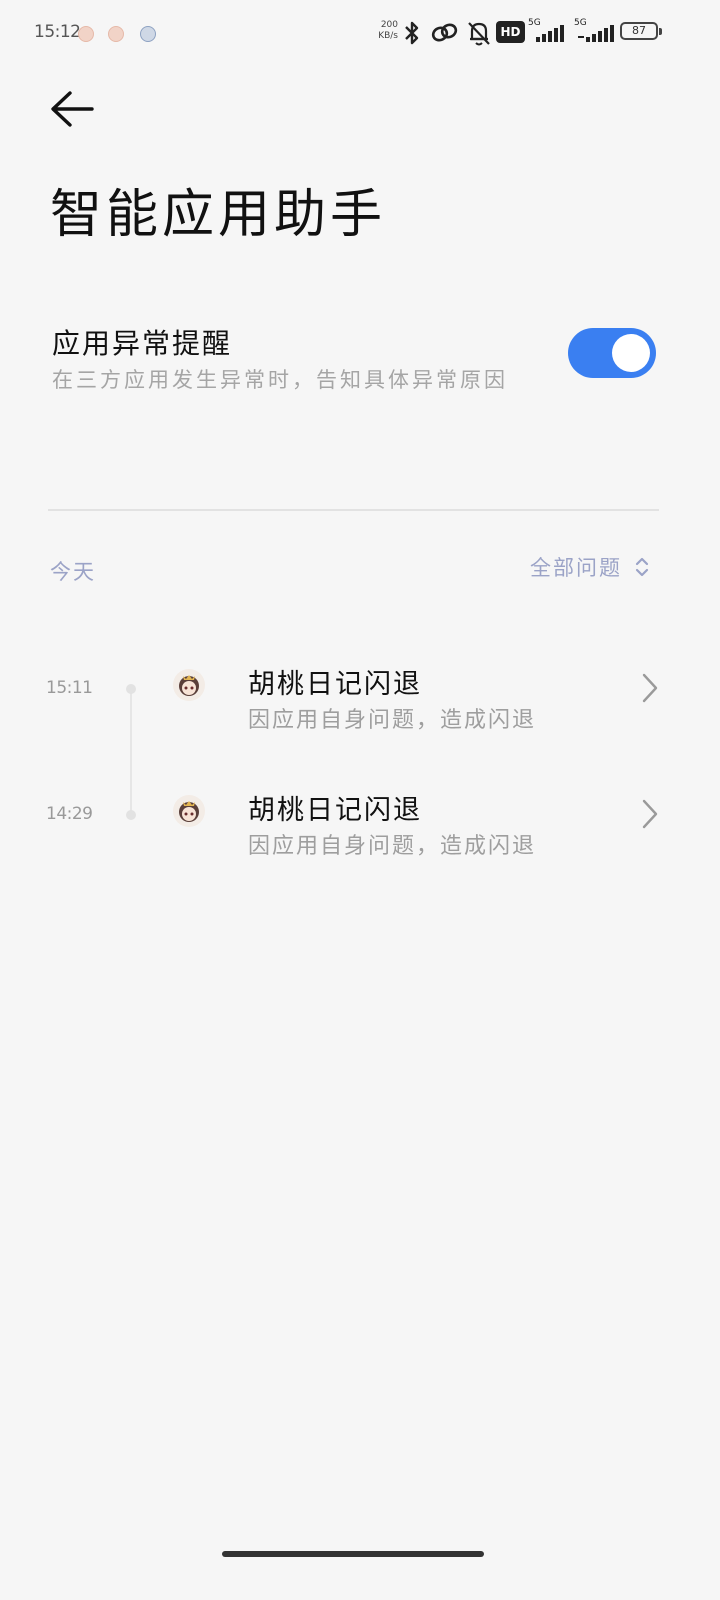 This screenshot has width=720, height=1600. What do you see at coordinates (69, 688) in the screenshot?
I see `event-time: 15:11` at bounding box center [69, 688].